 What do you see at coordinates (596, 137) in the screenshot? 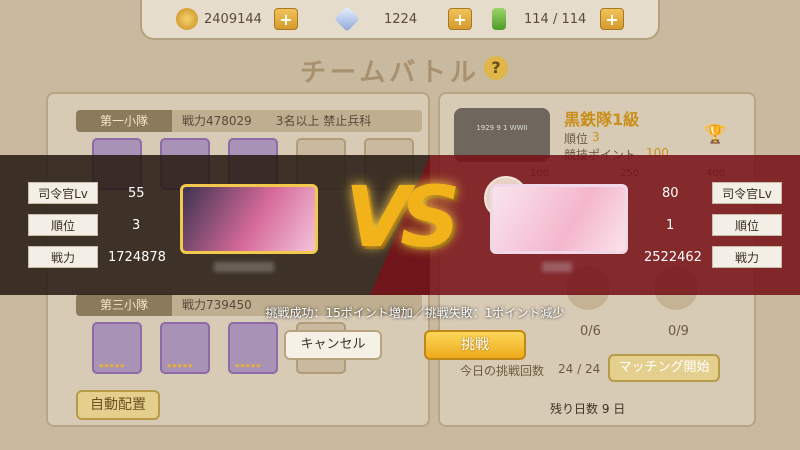
I see `rank-value: 3` at bounding box center [596, 137].